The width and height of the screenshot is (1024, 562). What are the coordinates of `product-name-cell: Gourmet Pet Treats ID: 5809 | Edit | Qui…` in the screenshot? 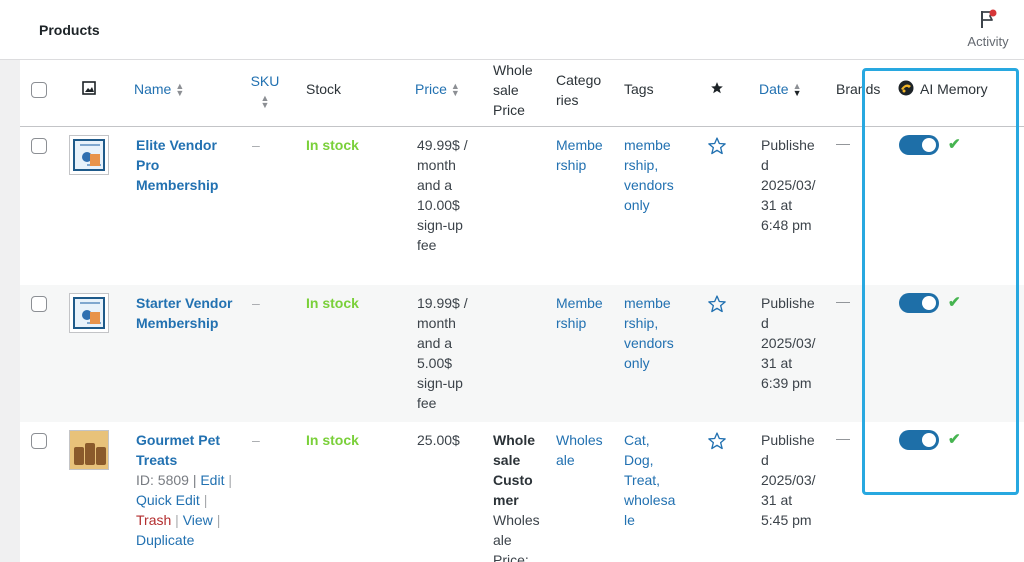 It's located at (184, 490).